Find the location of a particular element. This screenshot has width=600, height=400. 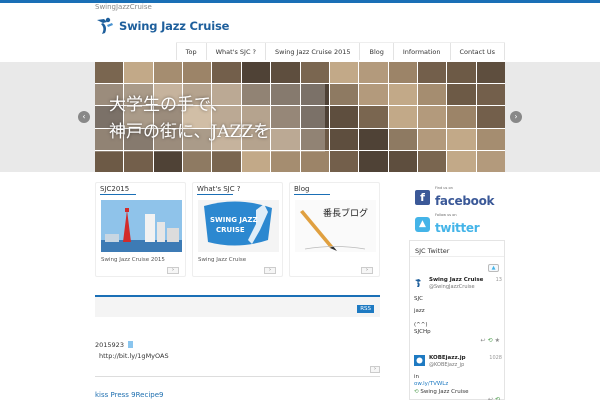

nav-whats-sjc: What's SJC ? is located at coordinates (235, 51).